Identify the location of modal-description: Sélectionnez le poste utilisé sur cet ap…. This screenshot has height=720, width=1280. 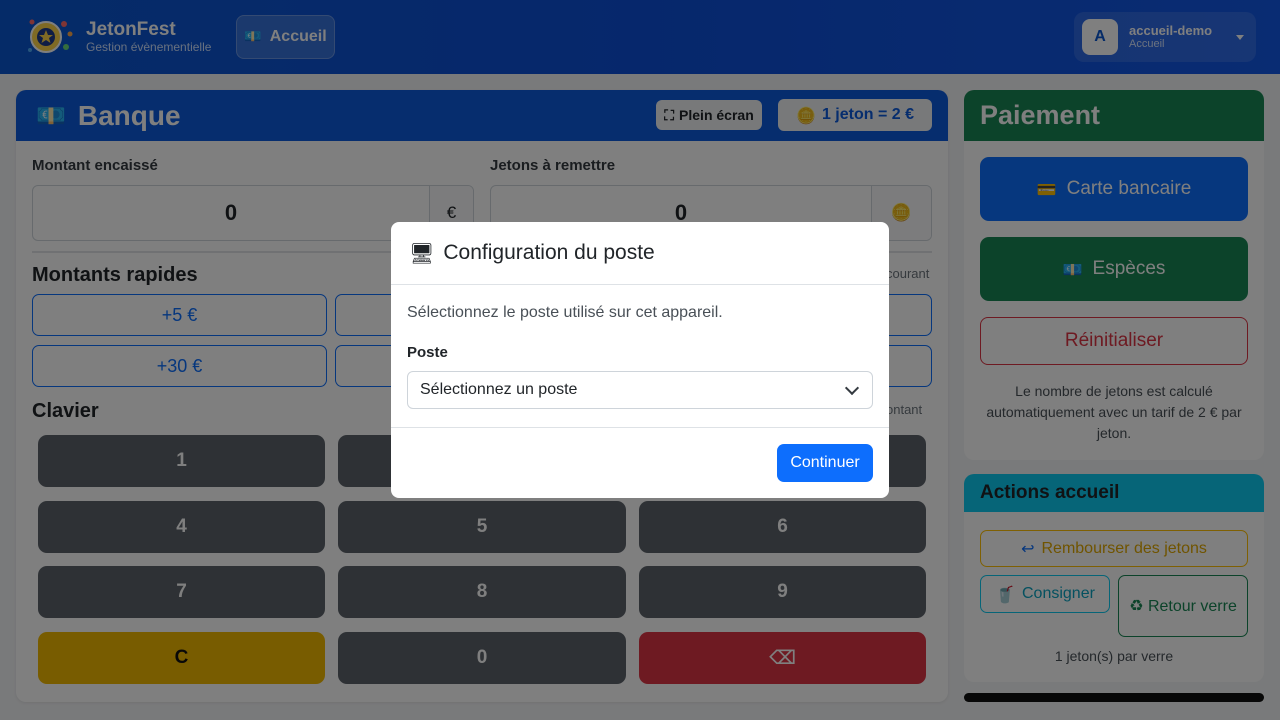
(565, 312).